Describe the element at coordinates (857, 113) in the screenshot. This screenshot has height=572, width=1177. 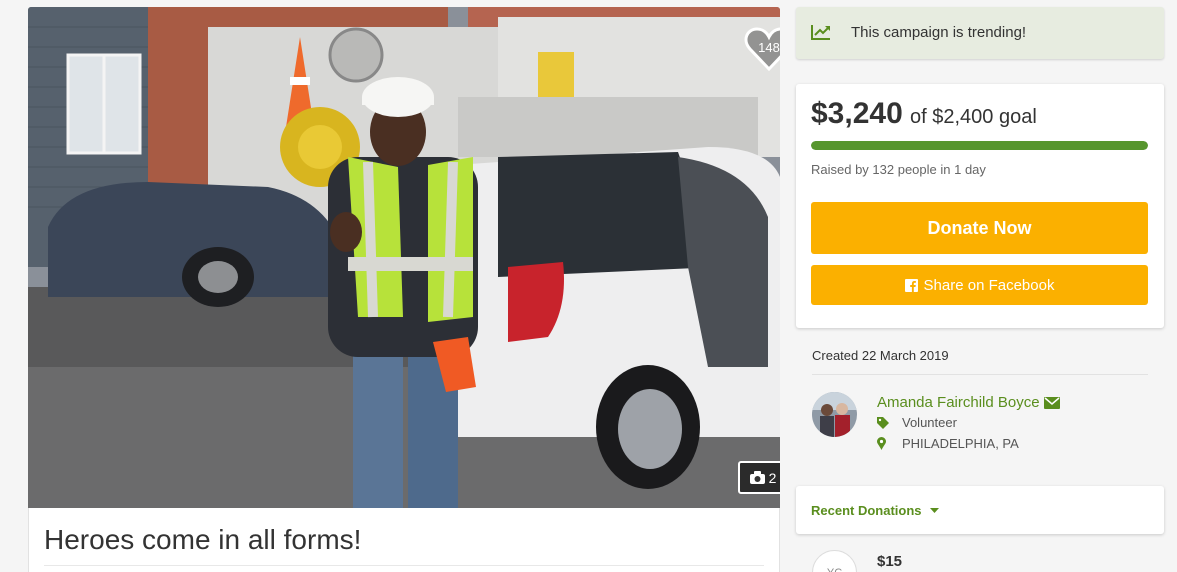
I see `amount-raised: $3,240` at that location.